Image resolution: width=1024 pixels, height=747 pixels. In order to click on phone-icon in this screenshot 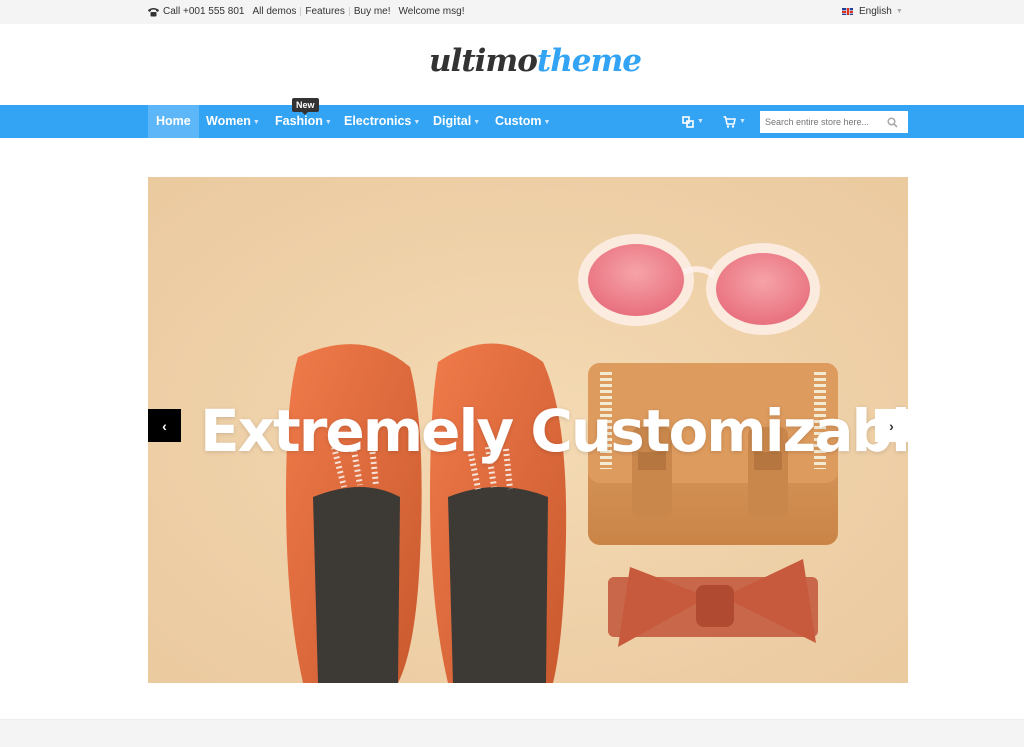, I will do `click(153, 11)`.